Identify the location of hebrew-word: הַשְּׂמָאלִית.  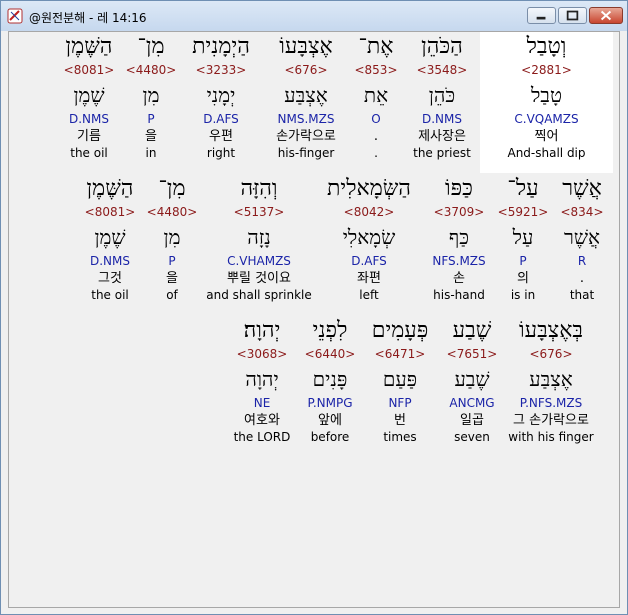
(369, 188).